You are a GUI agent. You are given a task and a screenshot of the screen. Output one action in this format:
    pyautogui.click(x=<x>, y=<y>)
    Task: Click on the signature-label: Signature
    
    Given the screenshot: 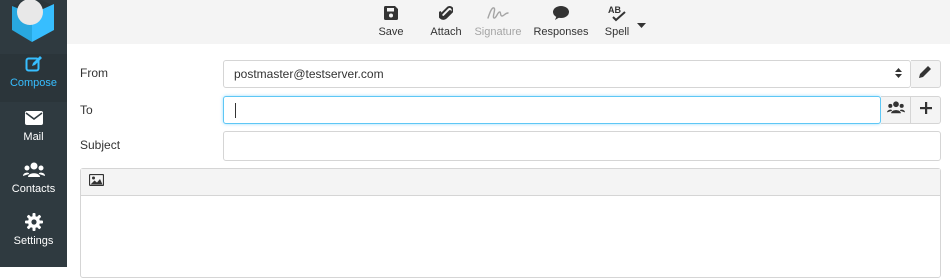 What is the action you would take?
    pyautogui.click(x=498, y=32)
    